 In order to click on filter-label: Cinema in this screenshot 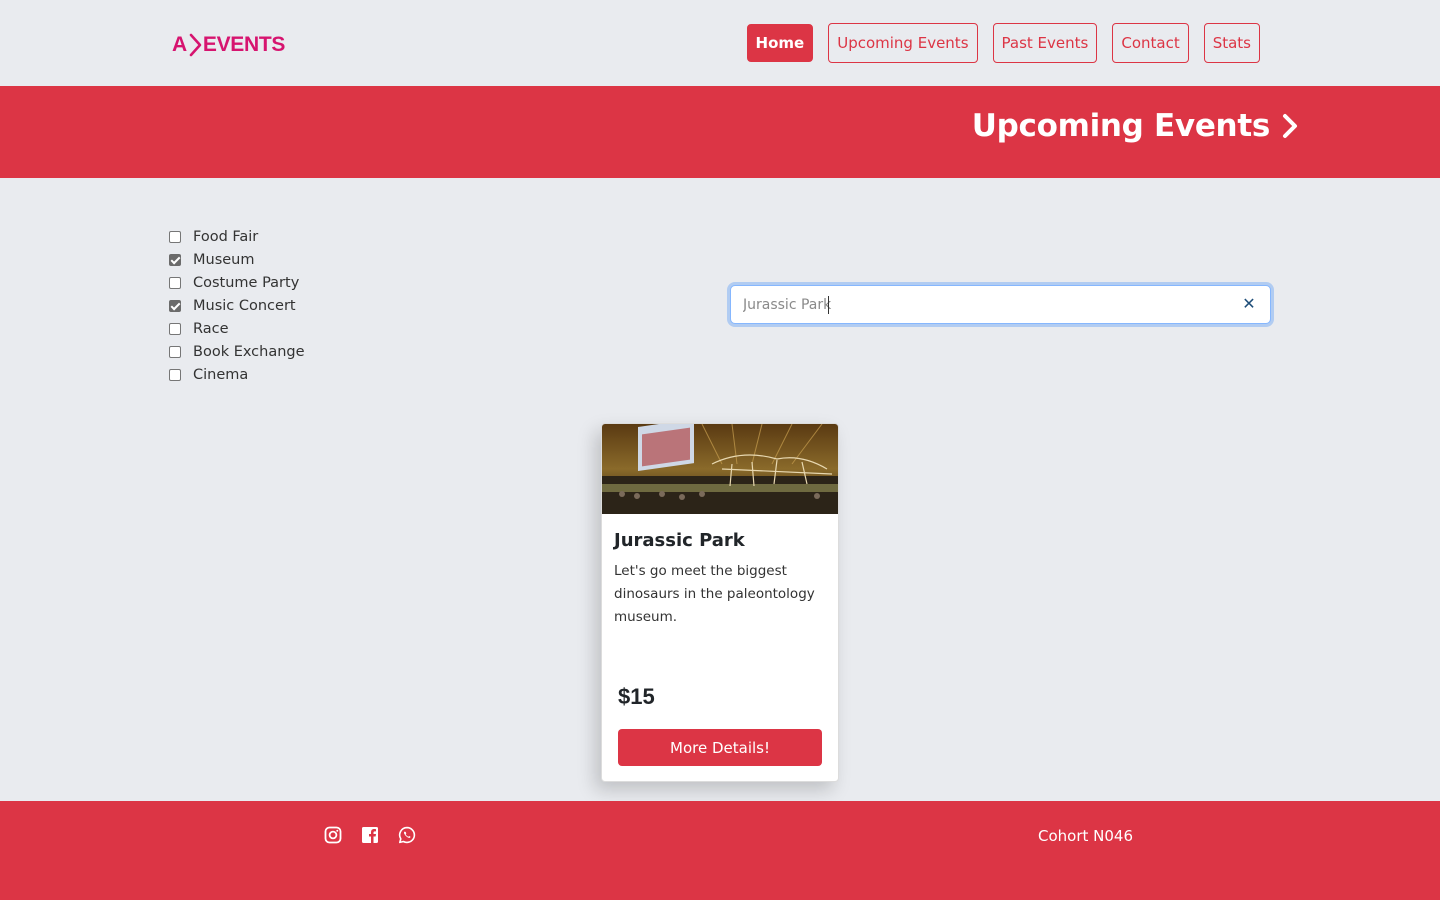, I will do `click(221, 374)`.